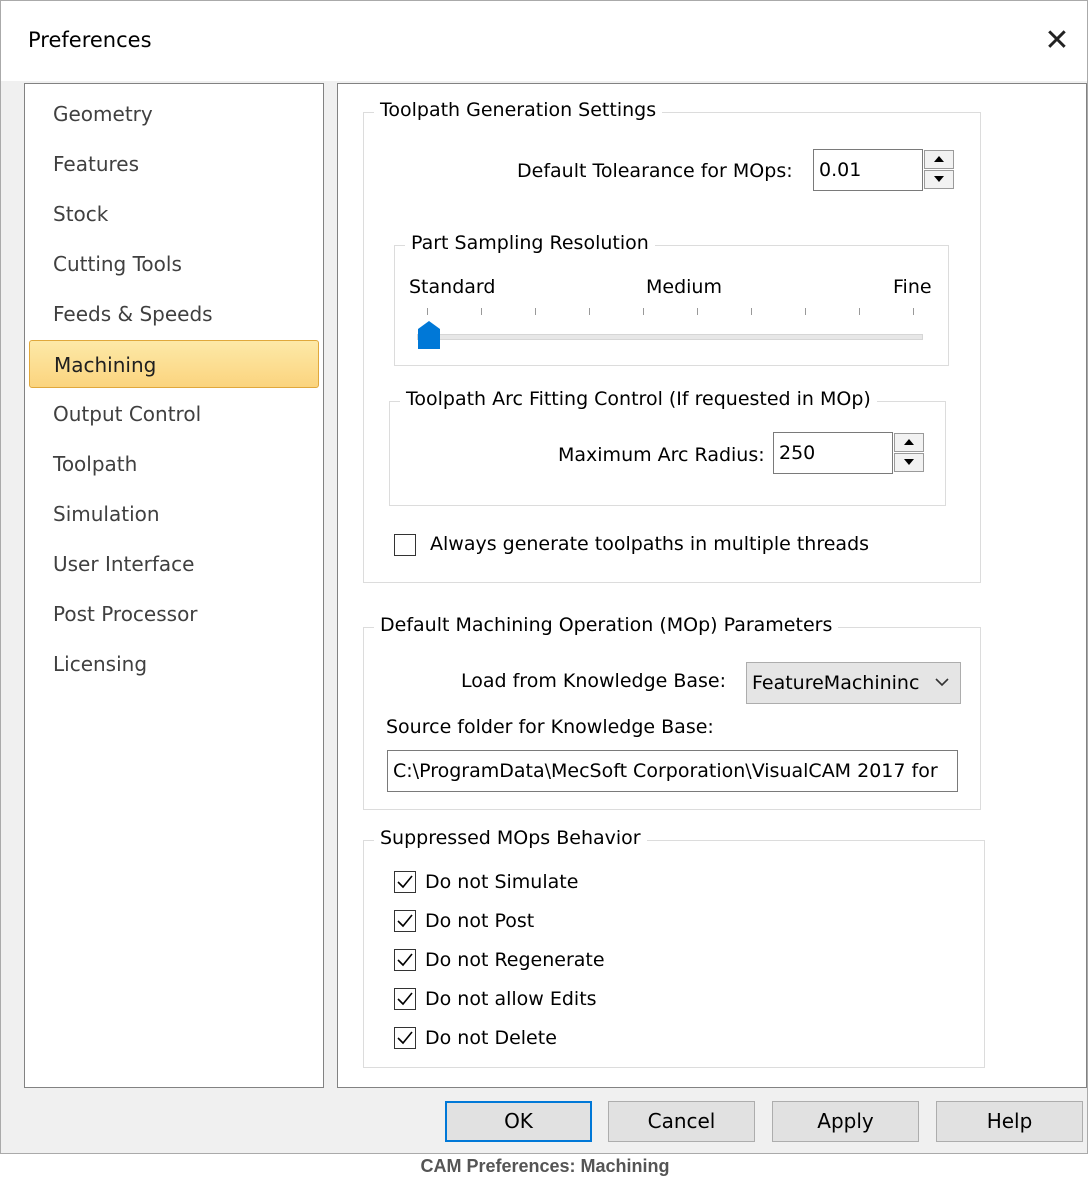 The width and height of the screenshot is (1090, 1181). What do you see at coordinates (90, 40) in the screenshot?
I see `dialog-title: Preferences` at bounding box center [90, 40].